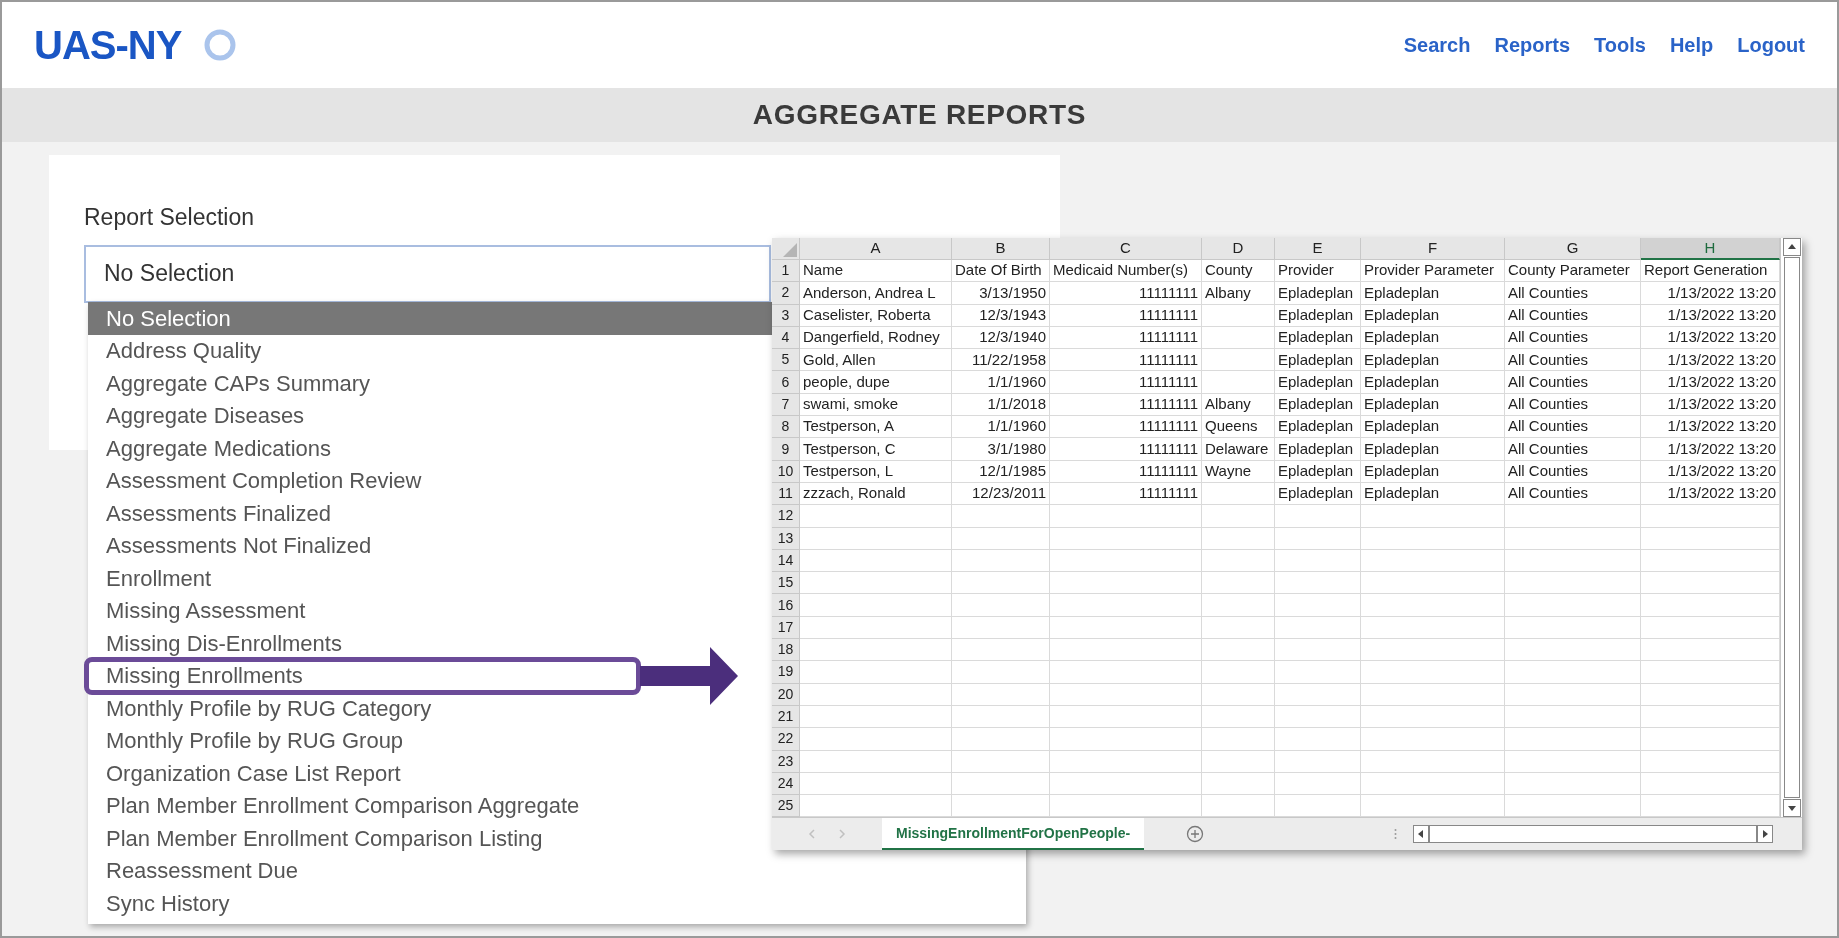  I want to click on row-number: 13, so click(786, 538).